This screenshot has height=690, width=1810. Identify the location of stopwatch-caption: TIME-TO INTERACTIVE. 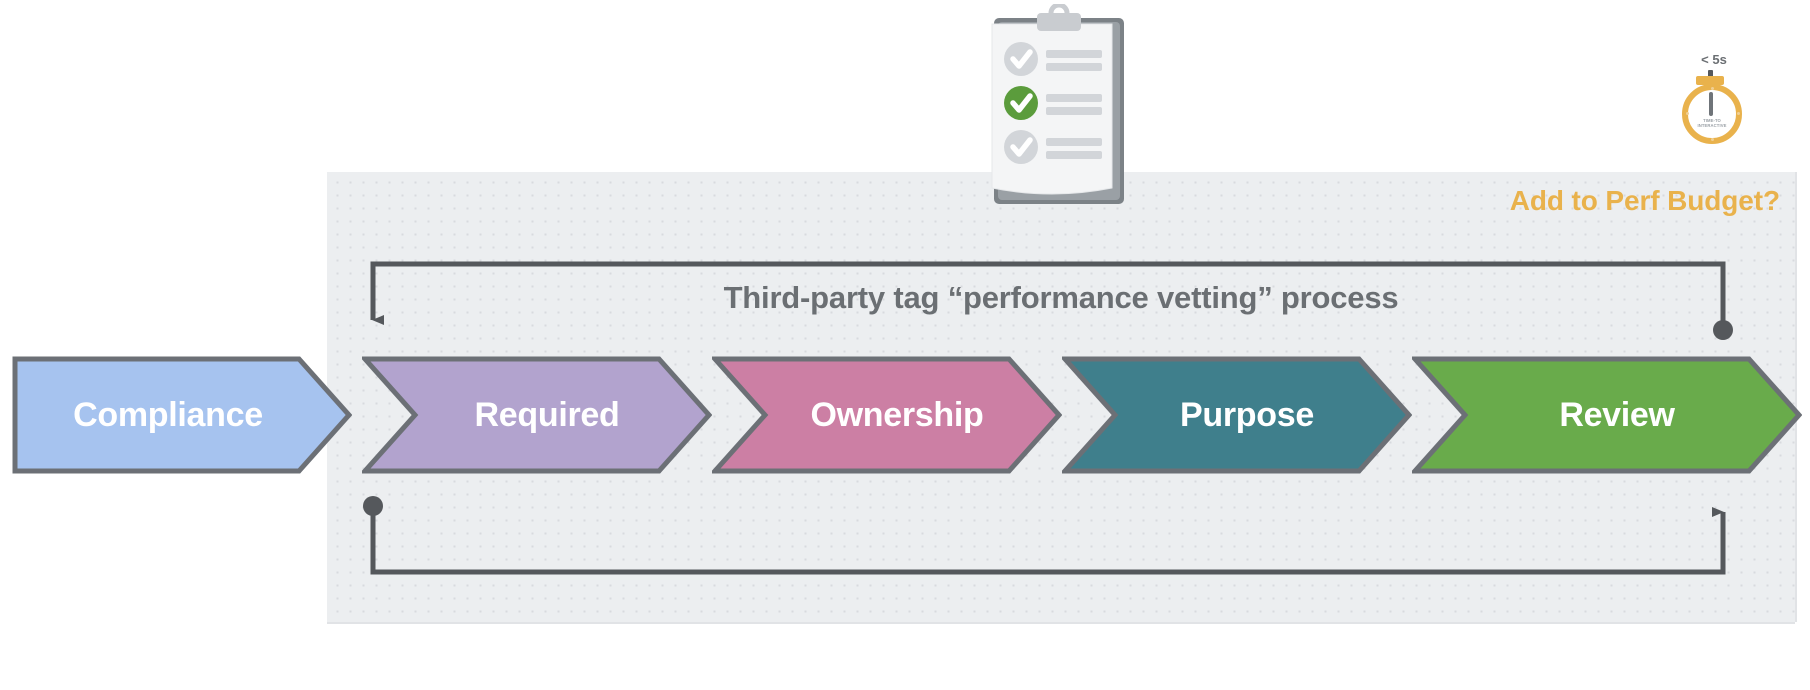
(1712, 123).